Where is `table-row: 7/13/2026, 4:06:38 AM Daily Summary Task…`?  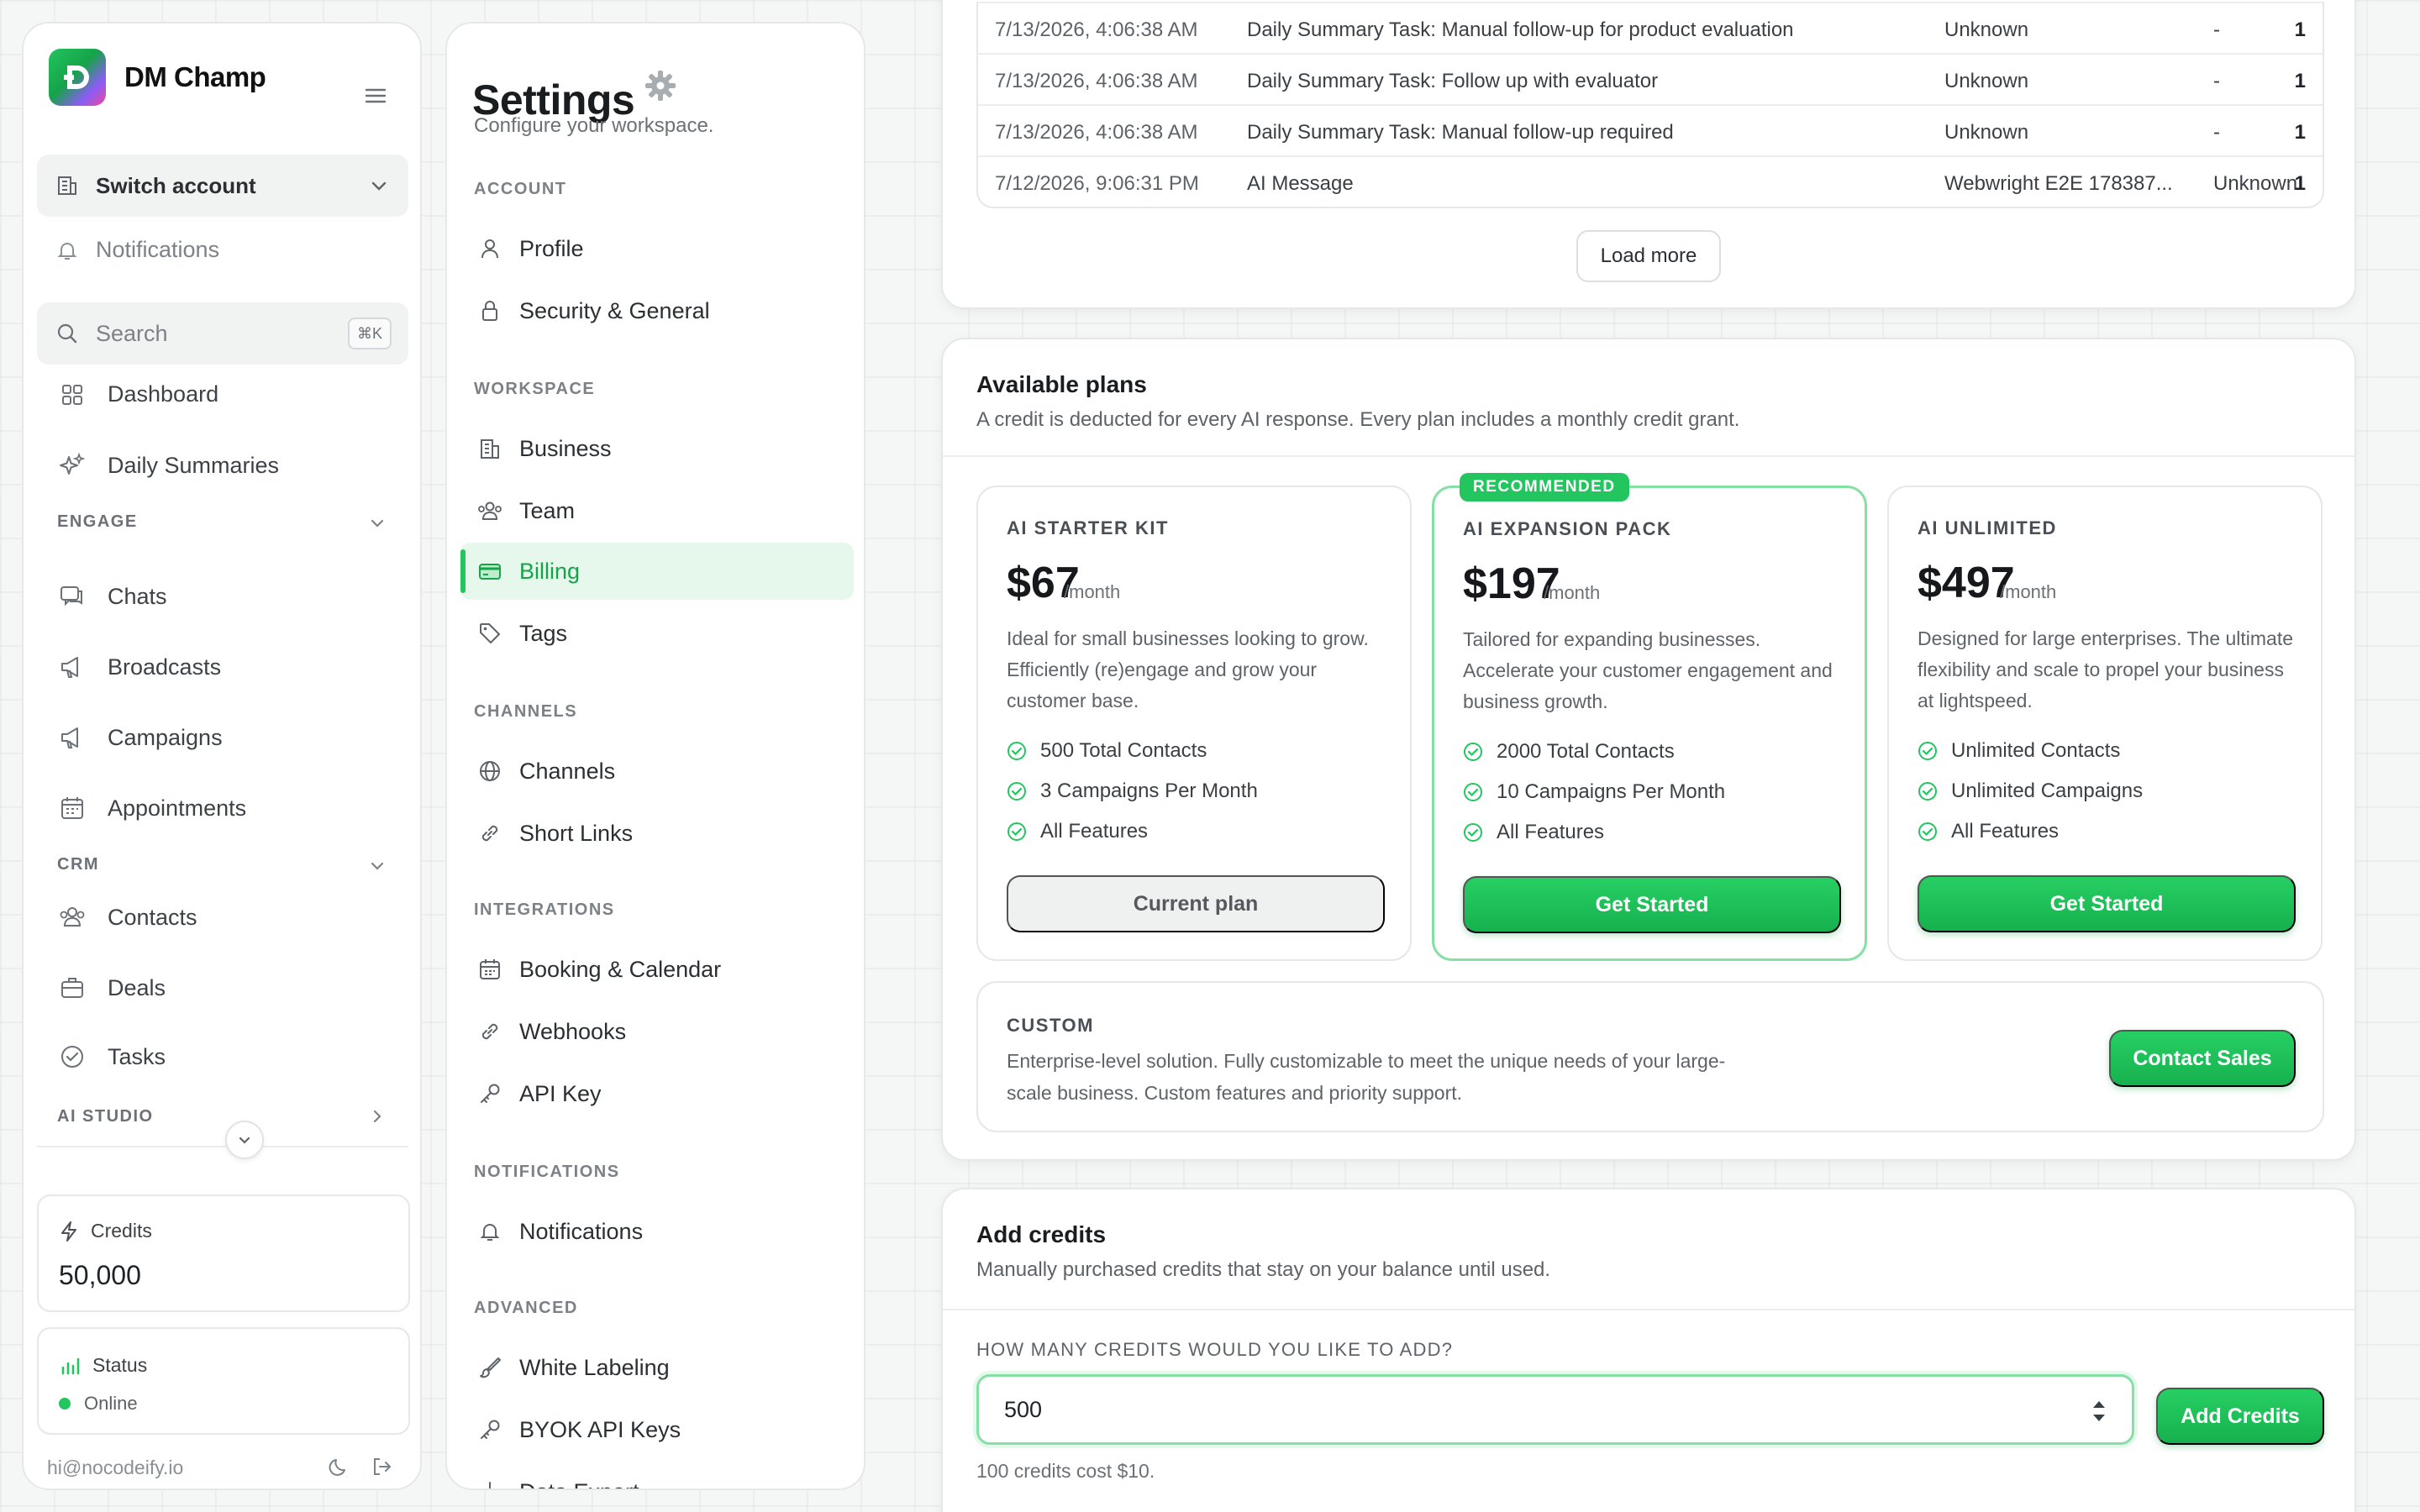
table-row: 7/13/2026, 4:06:38 AM Daily Summary Task… is located at coordinates (1650, 27).